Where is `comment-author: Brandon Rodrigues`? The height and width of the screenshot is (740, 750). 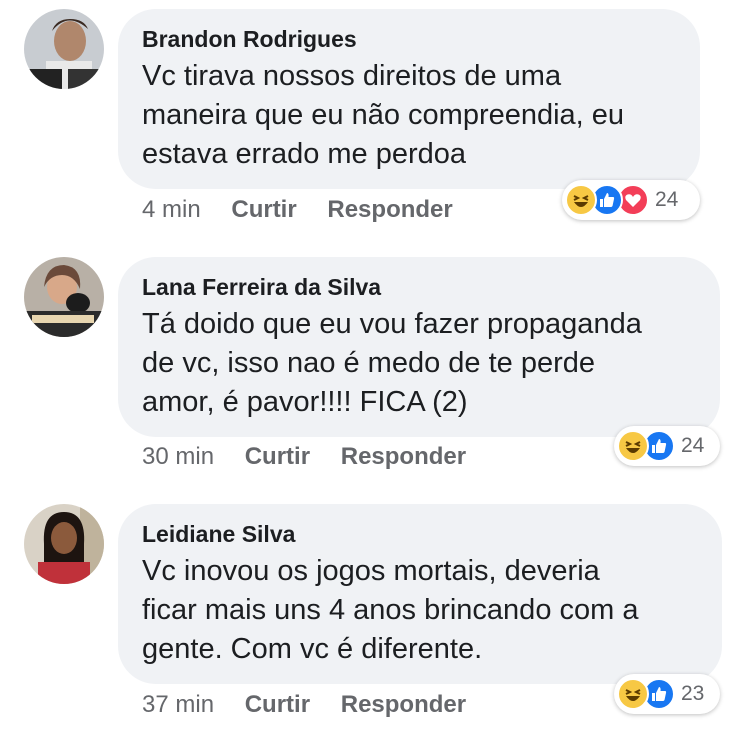
comment-author: Brandon Rodrigues is located at coordinates (409, 39).